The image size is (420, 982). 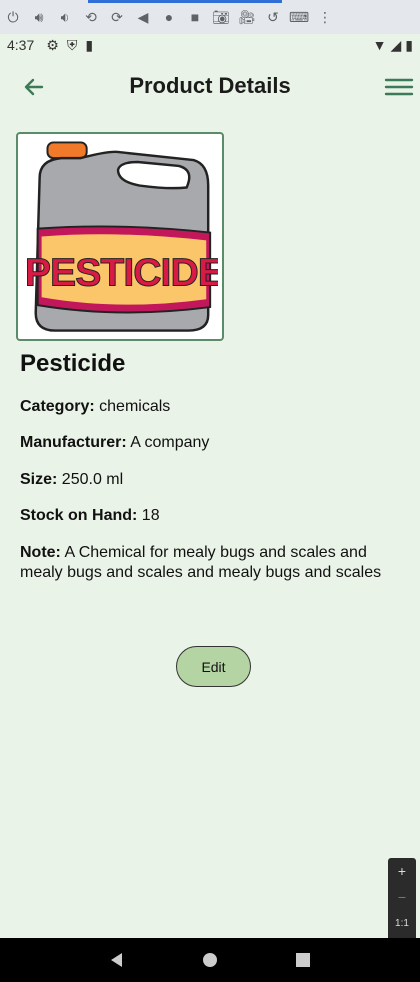 What do you see at coordinates (21, 45) in the screenshot?
I see `status-time: 4:37` at bounding box center [21, 45].